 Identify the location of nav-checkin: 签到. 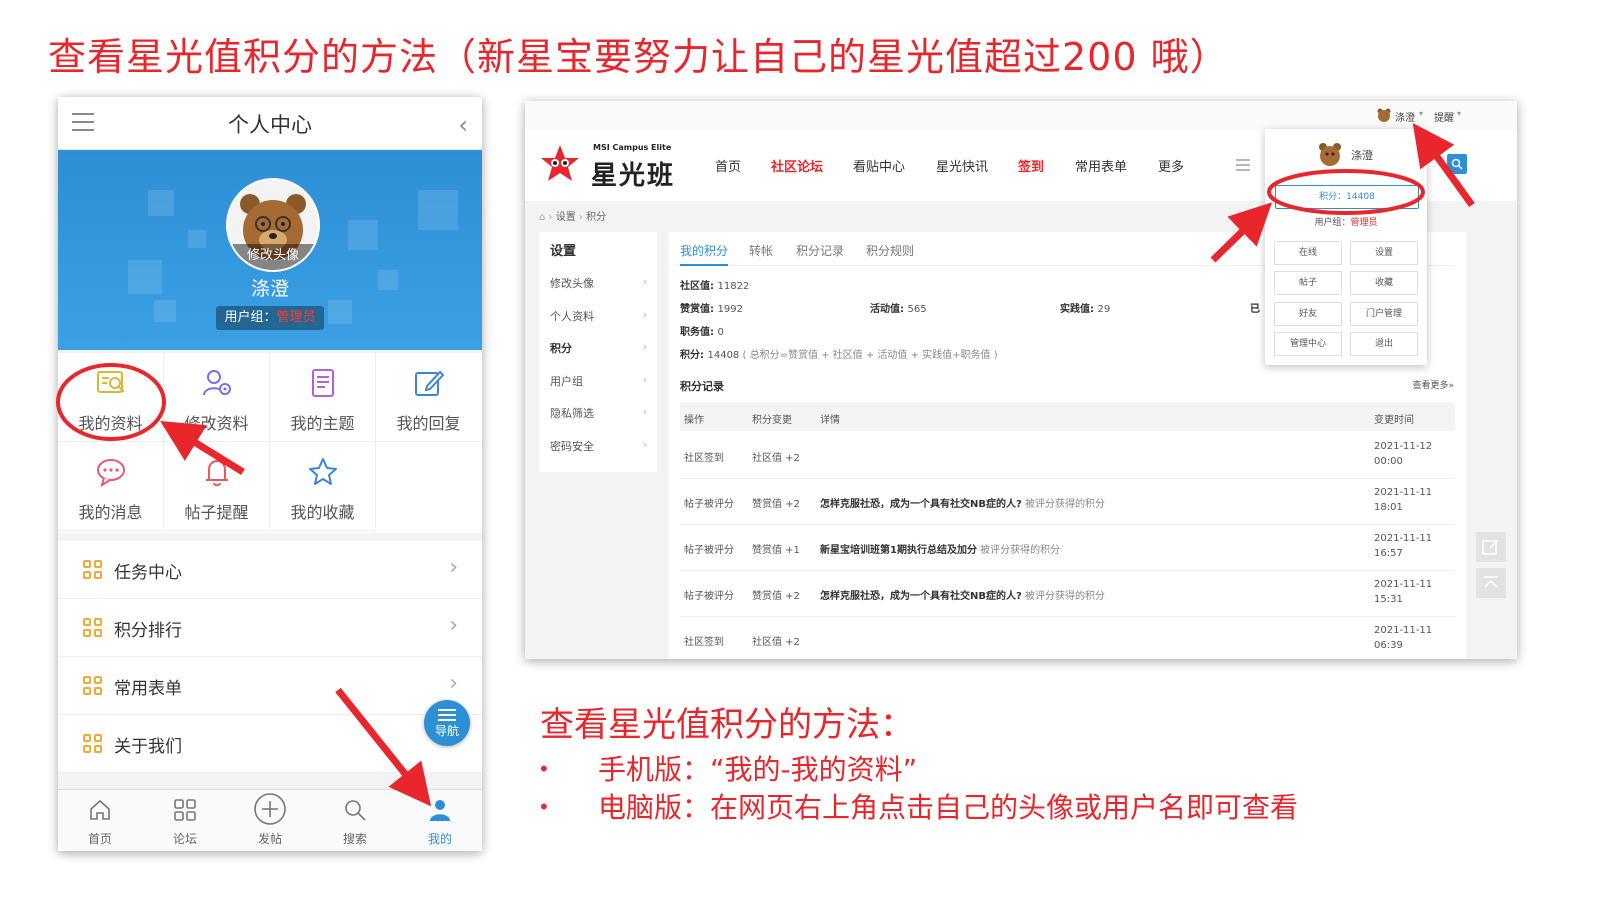
(1031, 165).